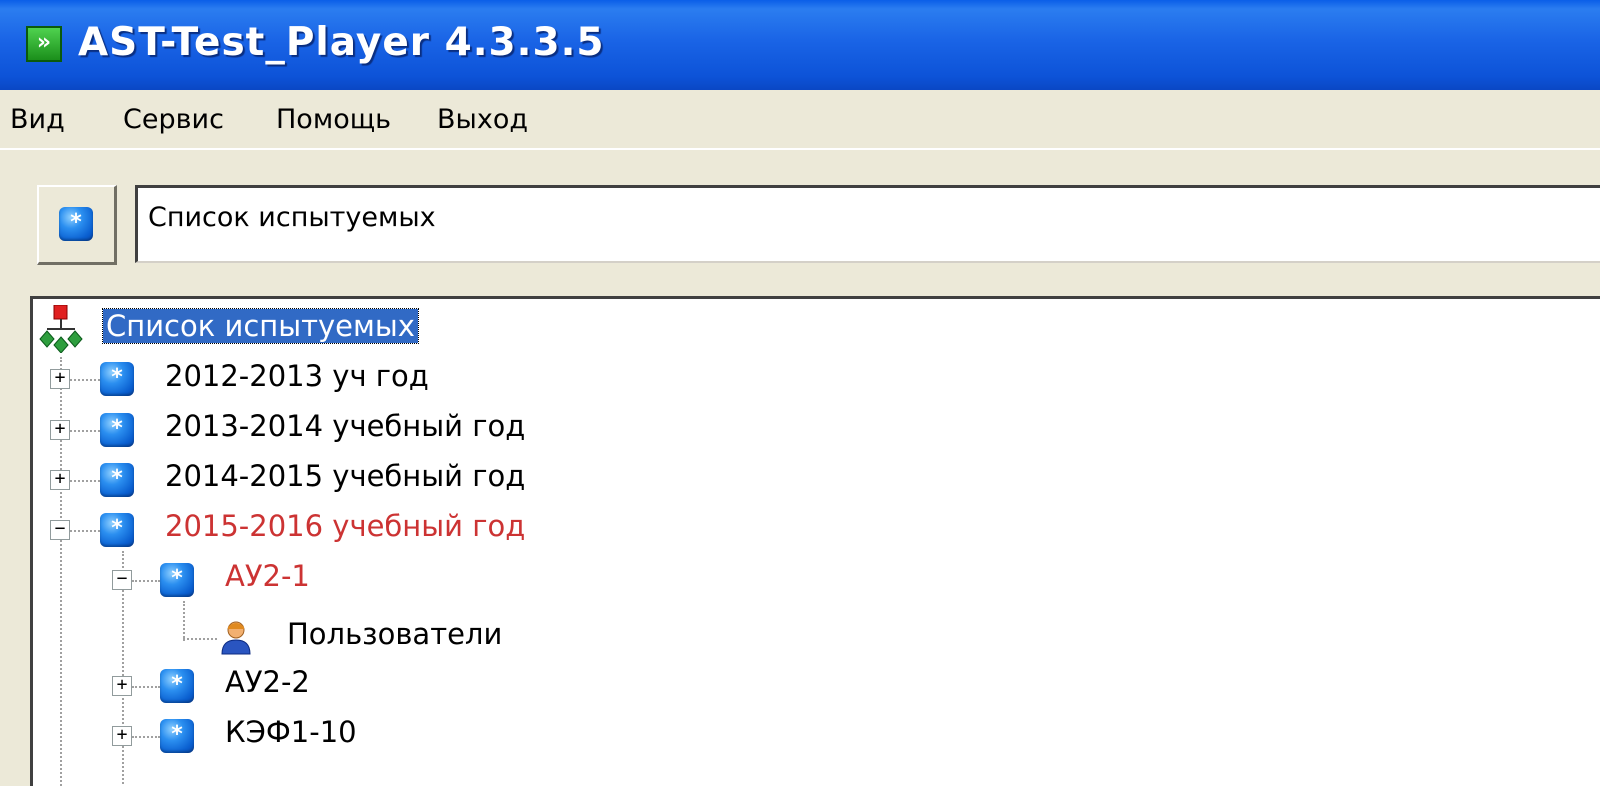 The image size is (1600, 786). What do you see at coordinates (267, 576) in the screenshot?
I see `tree-node-label: АУ2-1` at bounding box center [267, 576].